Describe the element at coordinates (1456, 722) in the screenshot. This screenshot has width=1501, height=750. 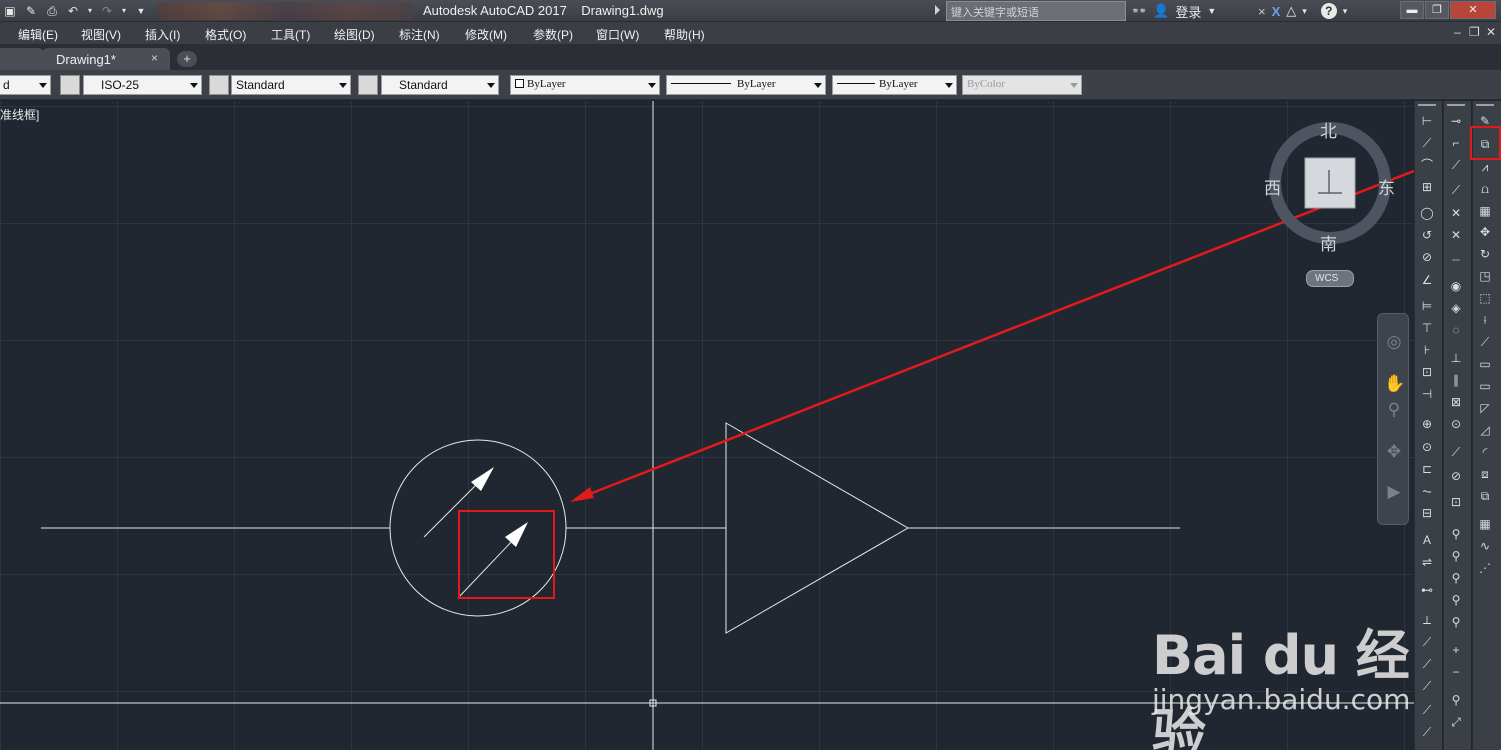
I see `zoom-extents-icon: ⤢` at that location.